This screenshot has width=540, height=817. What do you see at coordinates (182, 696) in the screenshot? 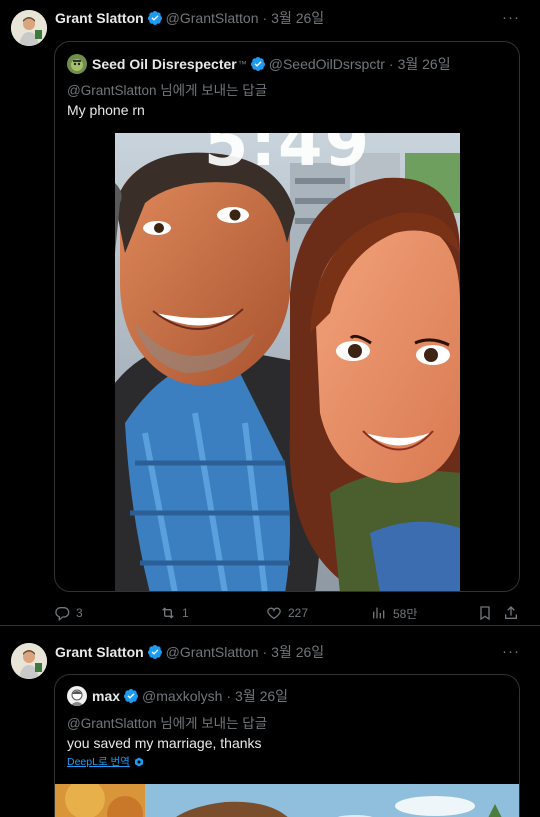
I see `quote-author-handle: @maxkolysh` at bounding box center [182, 696].